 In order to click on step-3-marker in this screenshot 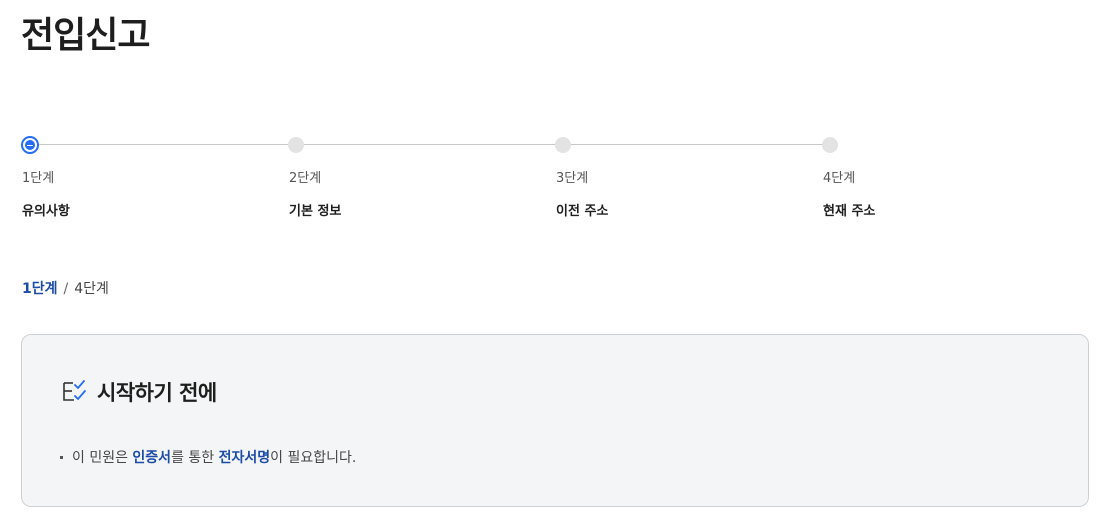, I will do `click(563, 145)`.